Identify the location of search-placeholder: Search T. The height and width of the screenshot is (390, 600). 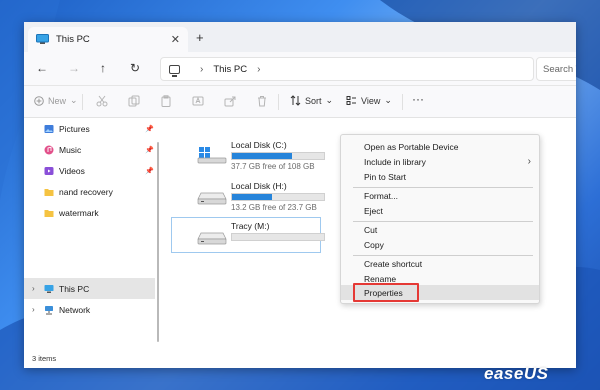
(559, 69).